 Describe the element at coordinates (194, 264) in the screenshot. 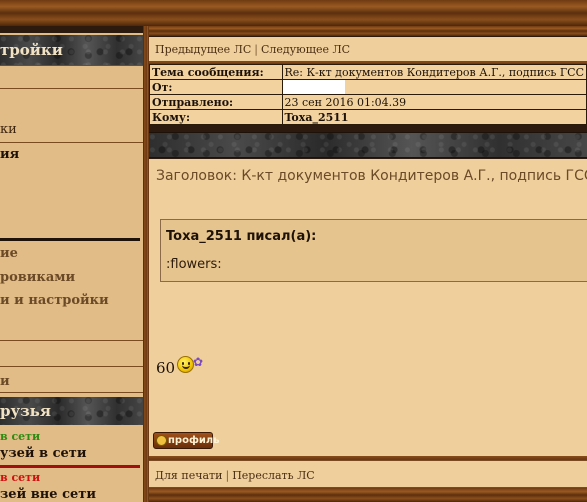

I see `quote-text: :flowers:` at that location.